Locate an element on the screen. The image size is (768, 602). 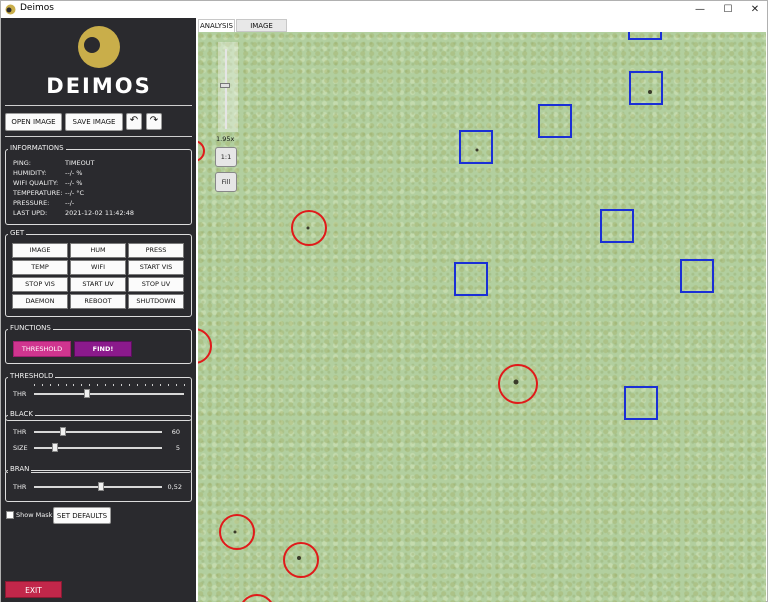
threshold-thr-label: THR is located at coordinates (20, 394).